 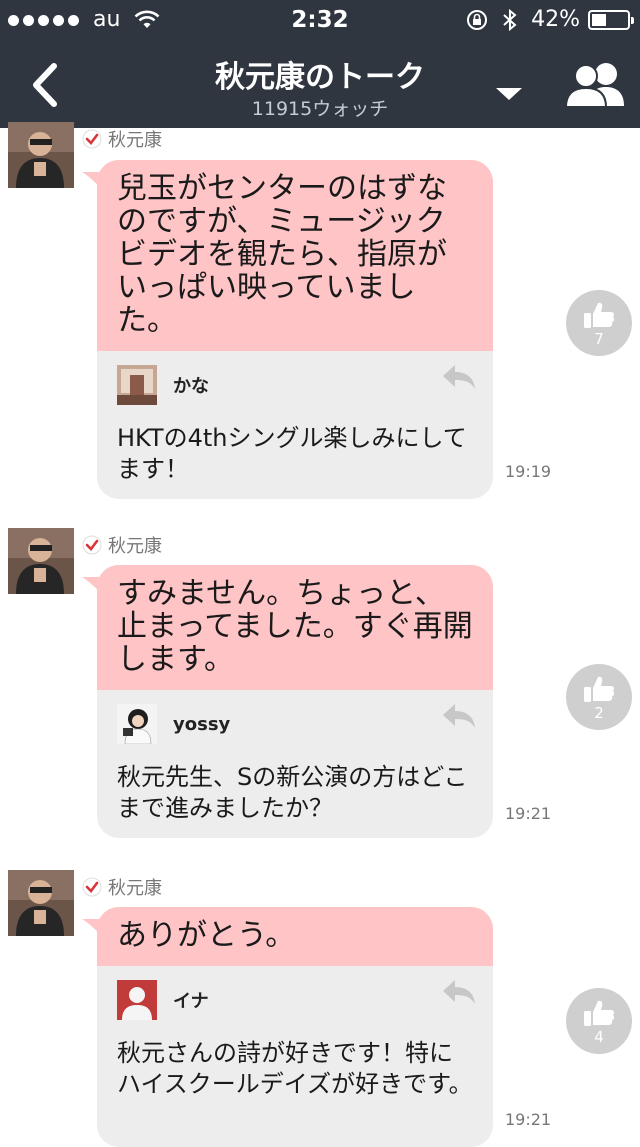 I want to click on commenter-name: かな, so click(x=191, y=386).